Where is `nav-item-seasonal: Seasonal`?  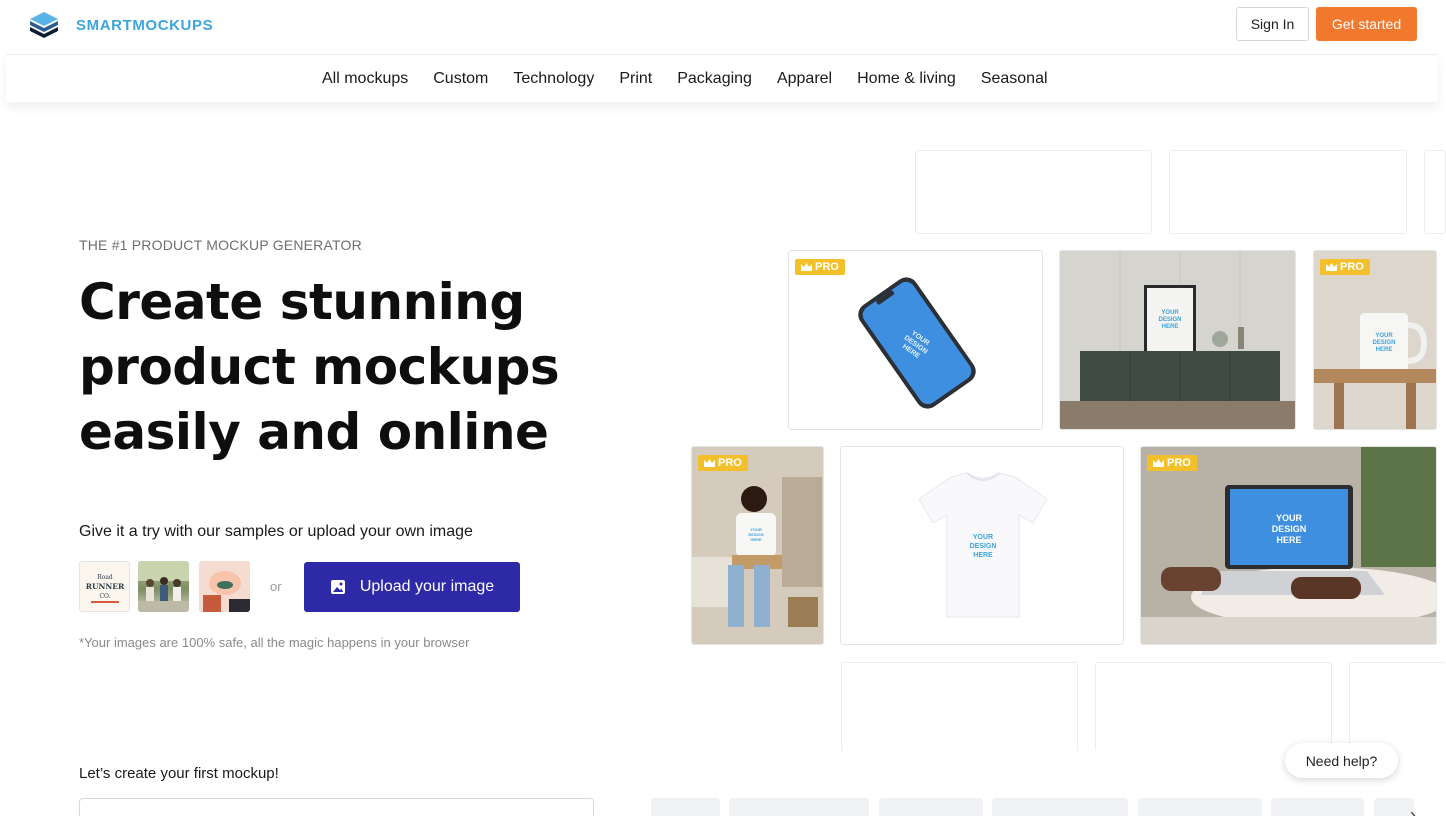 nav-item-seasonal: Seasonal is located at coordinates (1014, 79).